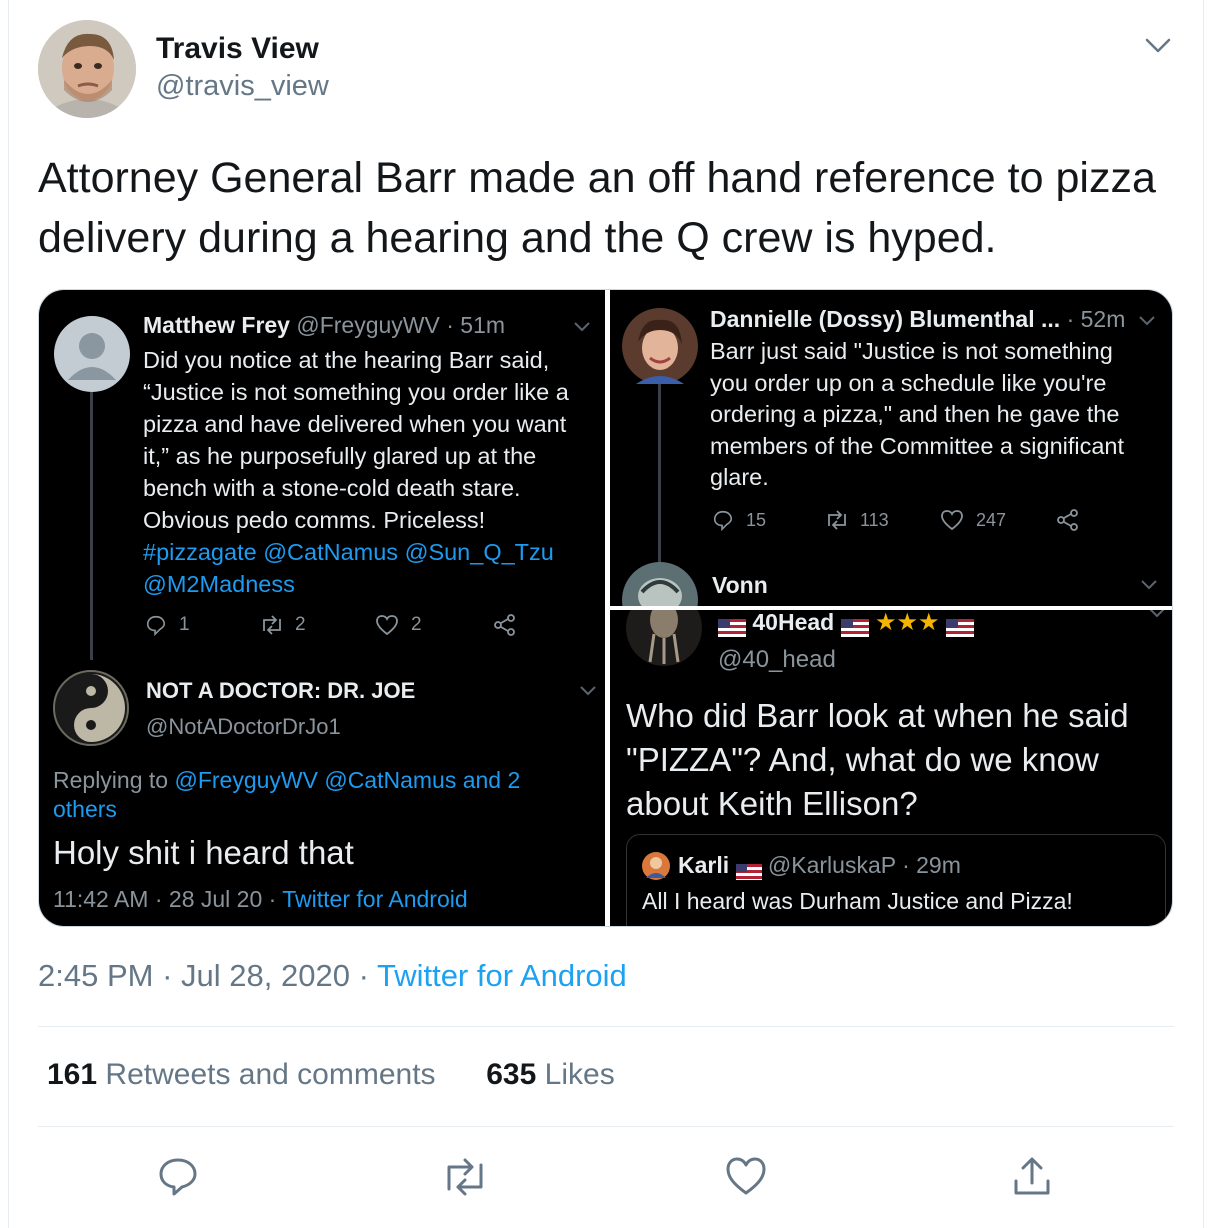  I want to click on embedded-avatar-dannielle, so click(660, 346).